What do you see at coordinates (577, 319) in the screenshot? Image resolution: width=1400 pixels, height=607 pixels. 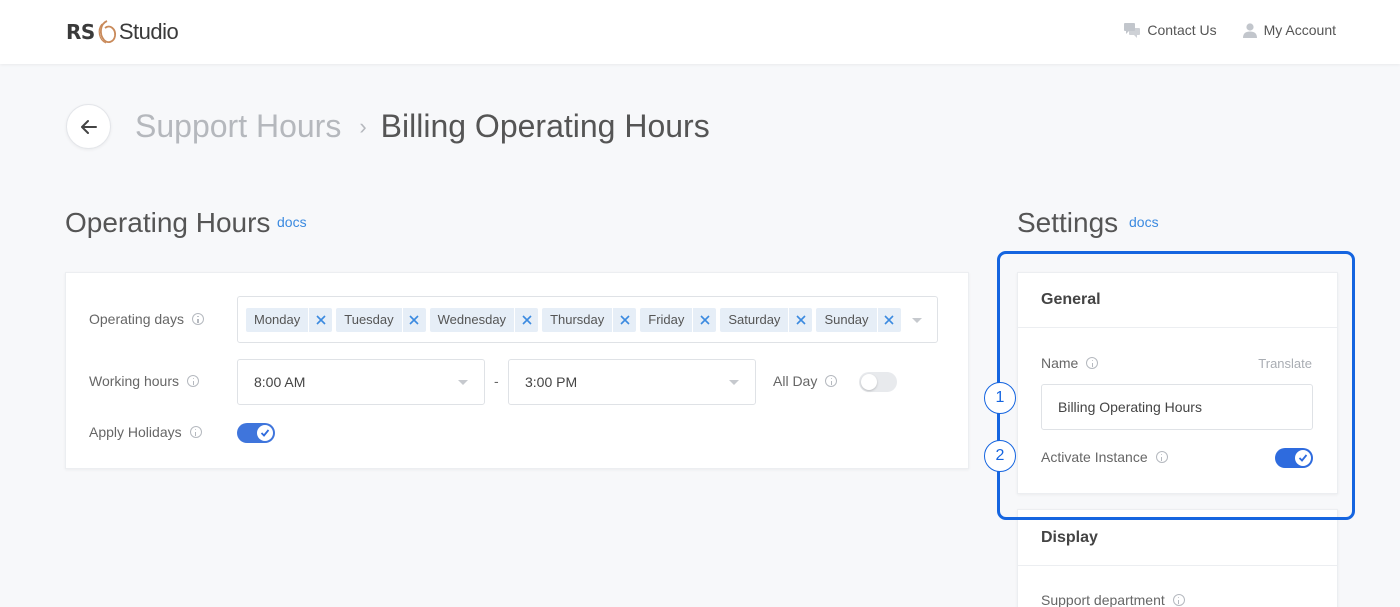 I see `day-tag-label: Thursday` at bounding box center [577, 319].